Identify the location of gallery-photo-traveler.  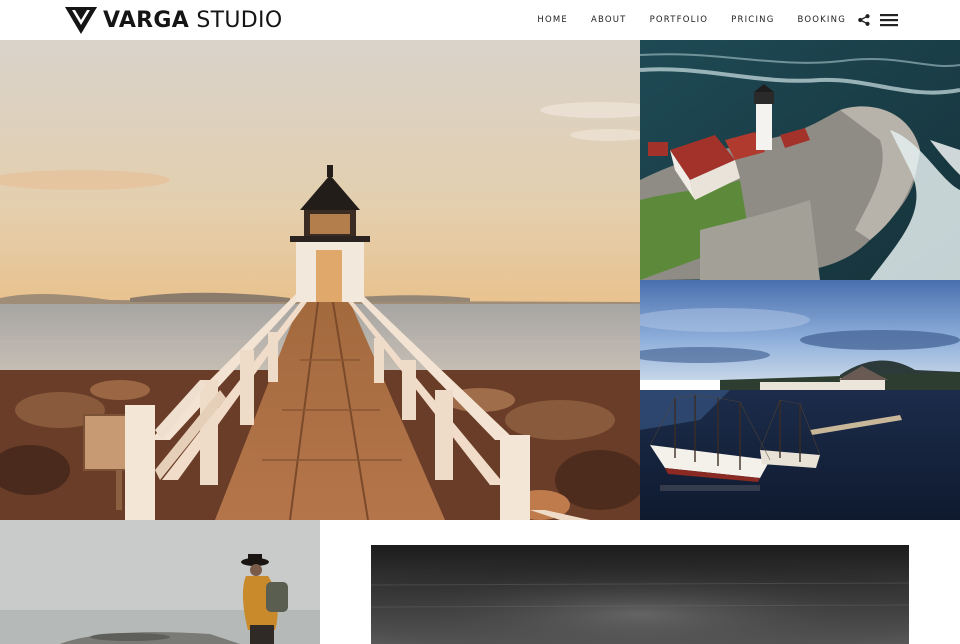
(160, 582).